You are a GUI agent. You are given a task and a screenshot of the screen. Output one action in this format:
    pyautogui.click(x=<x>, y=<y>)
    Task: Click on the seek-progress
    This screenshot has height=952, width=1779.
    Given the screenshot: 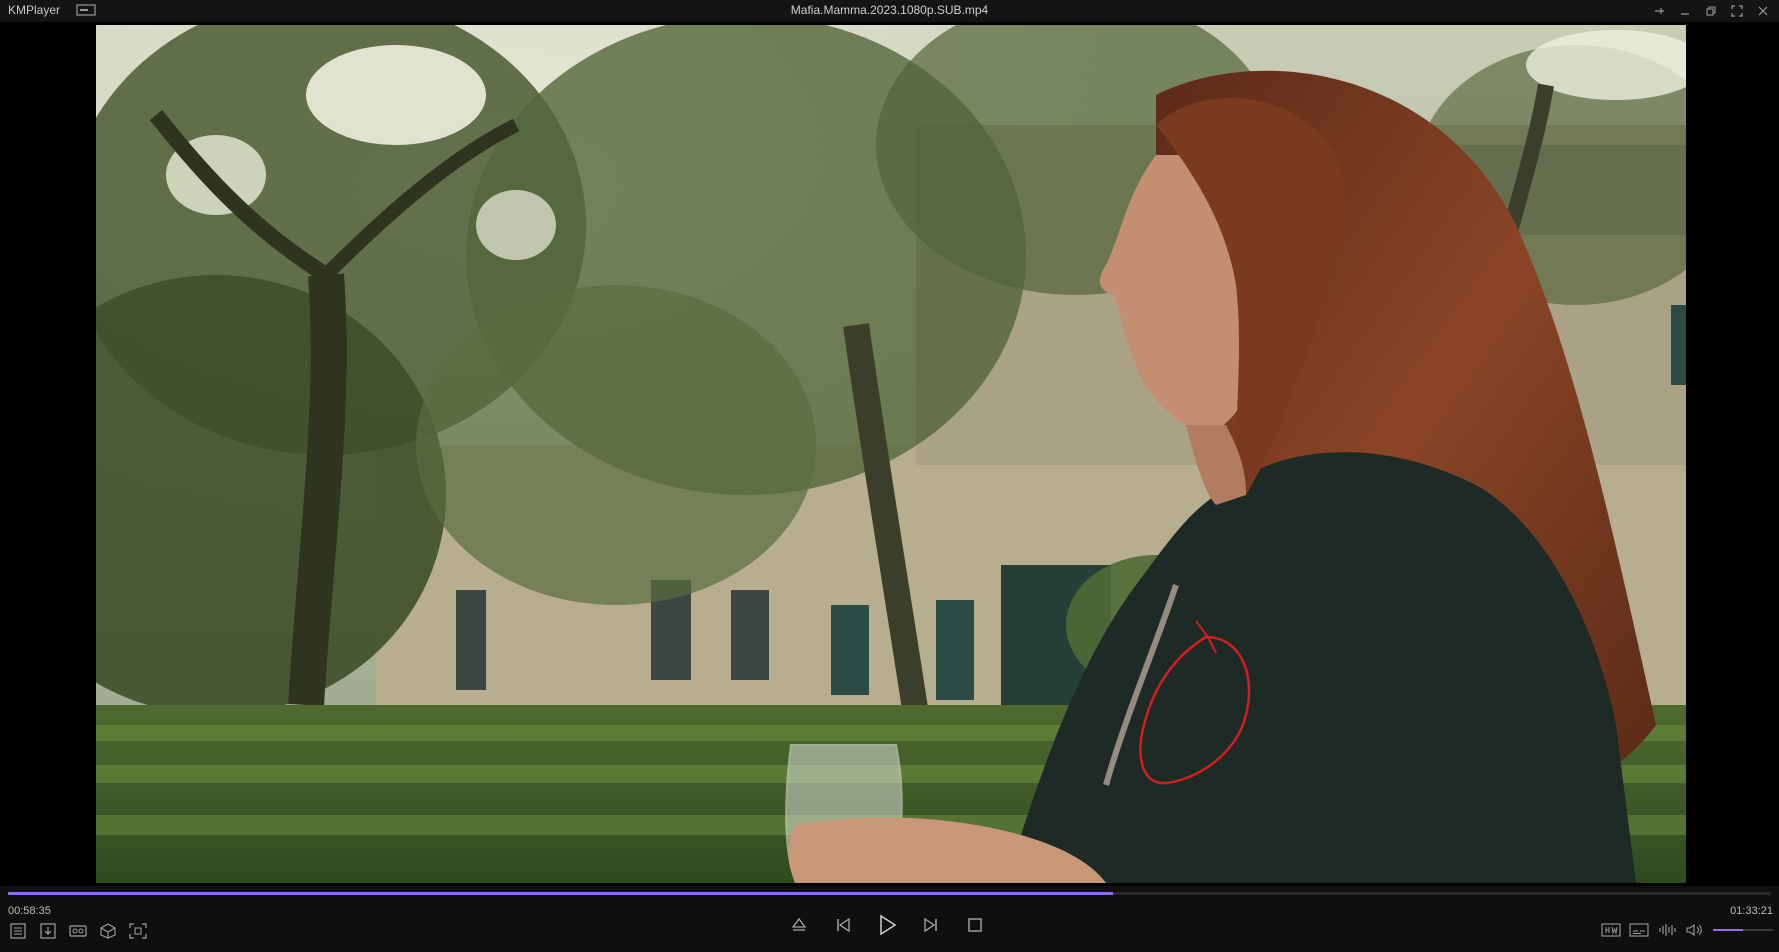 What is the action you would take?
    pyautogui.click(x=561, y=893)
    